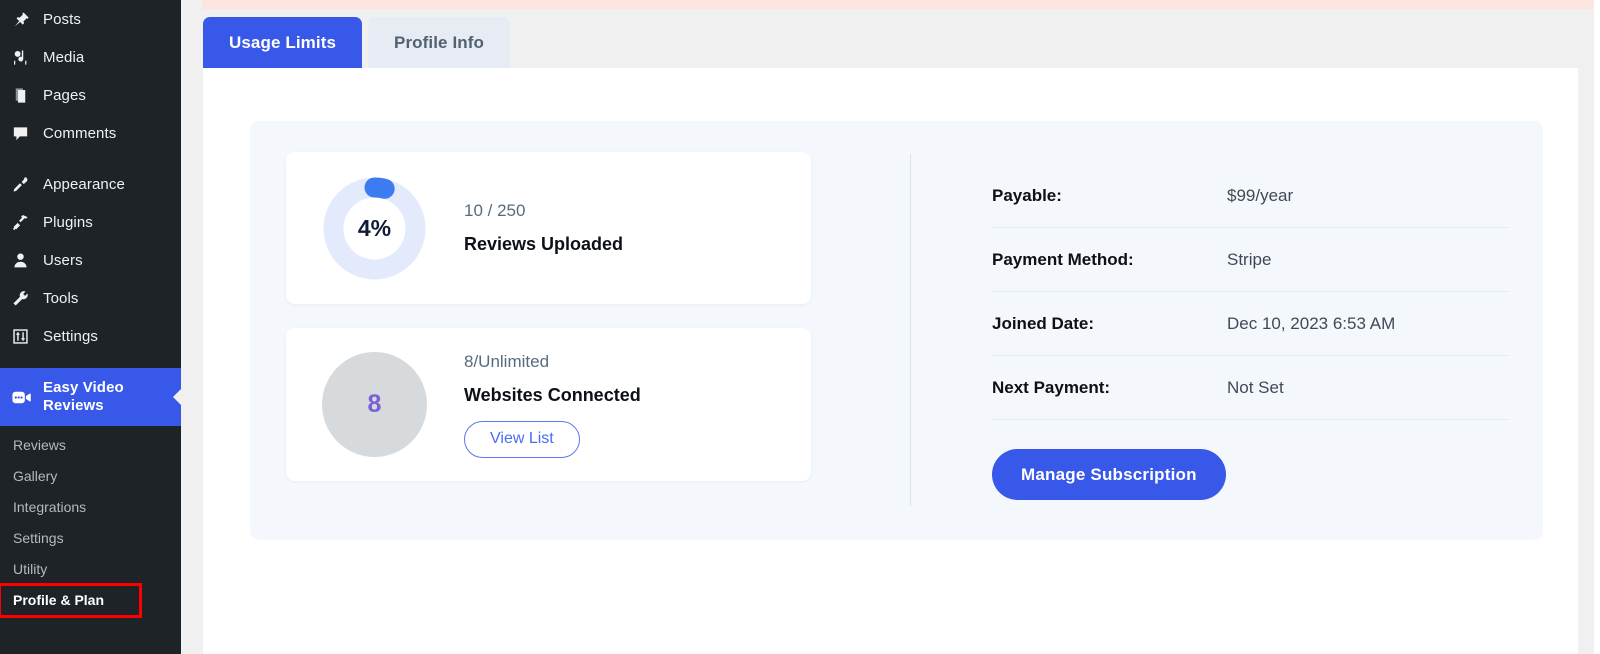  Describe the element at coordinates (83, 396) in the screenshot. I see `sidebar-item-label: Easy Video Reviews` at that location.